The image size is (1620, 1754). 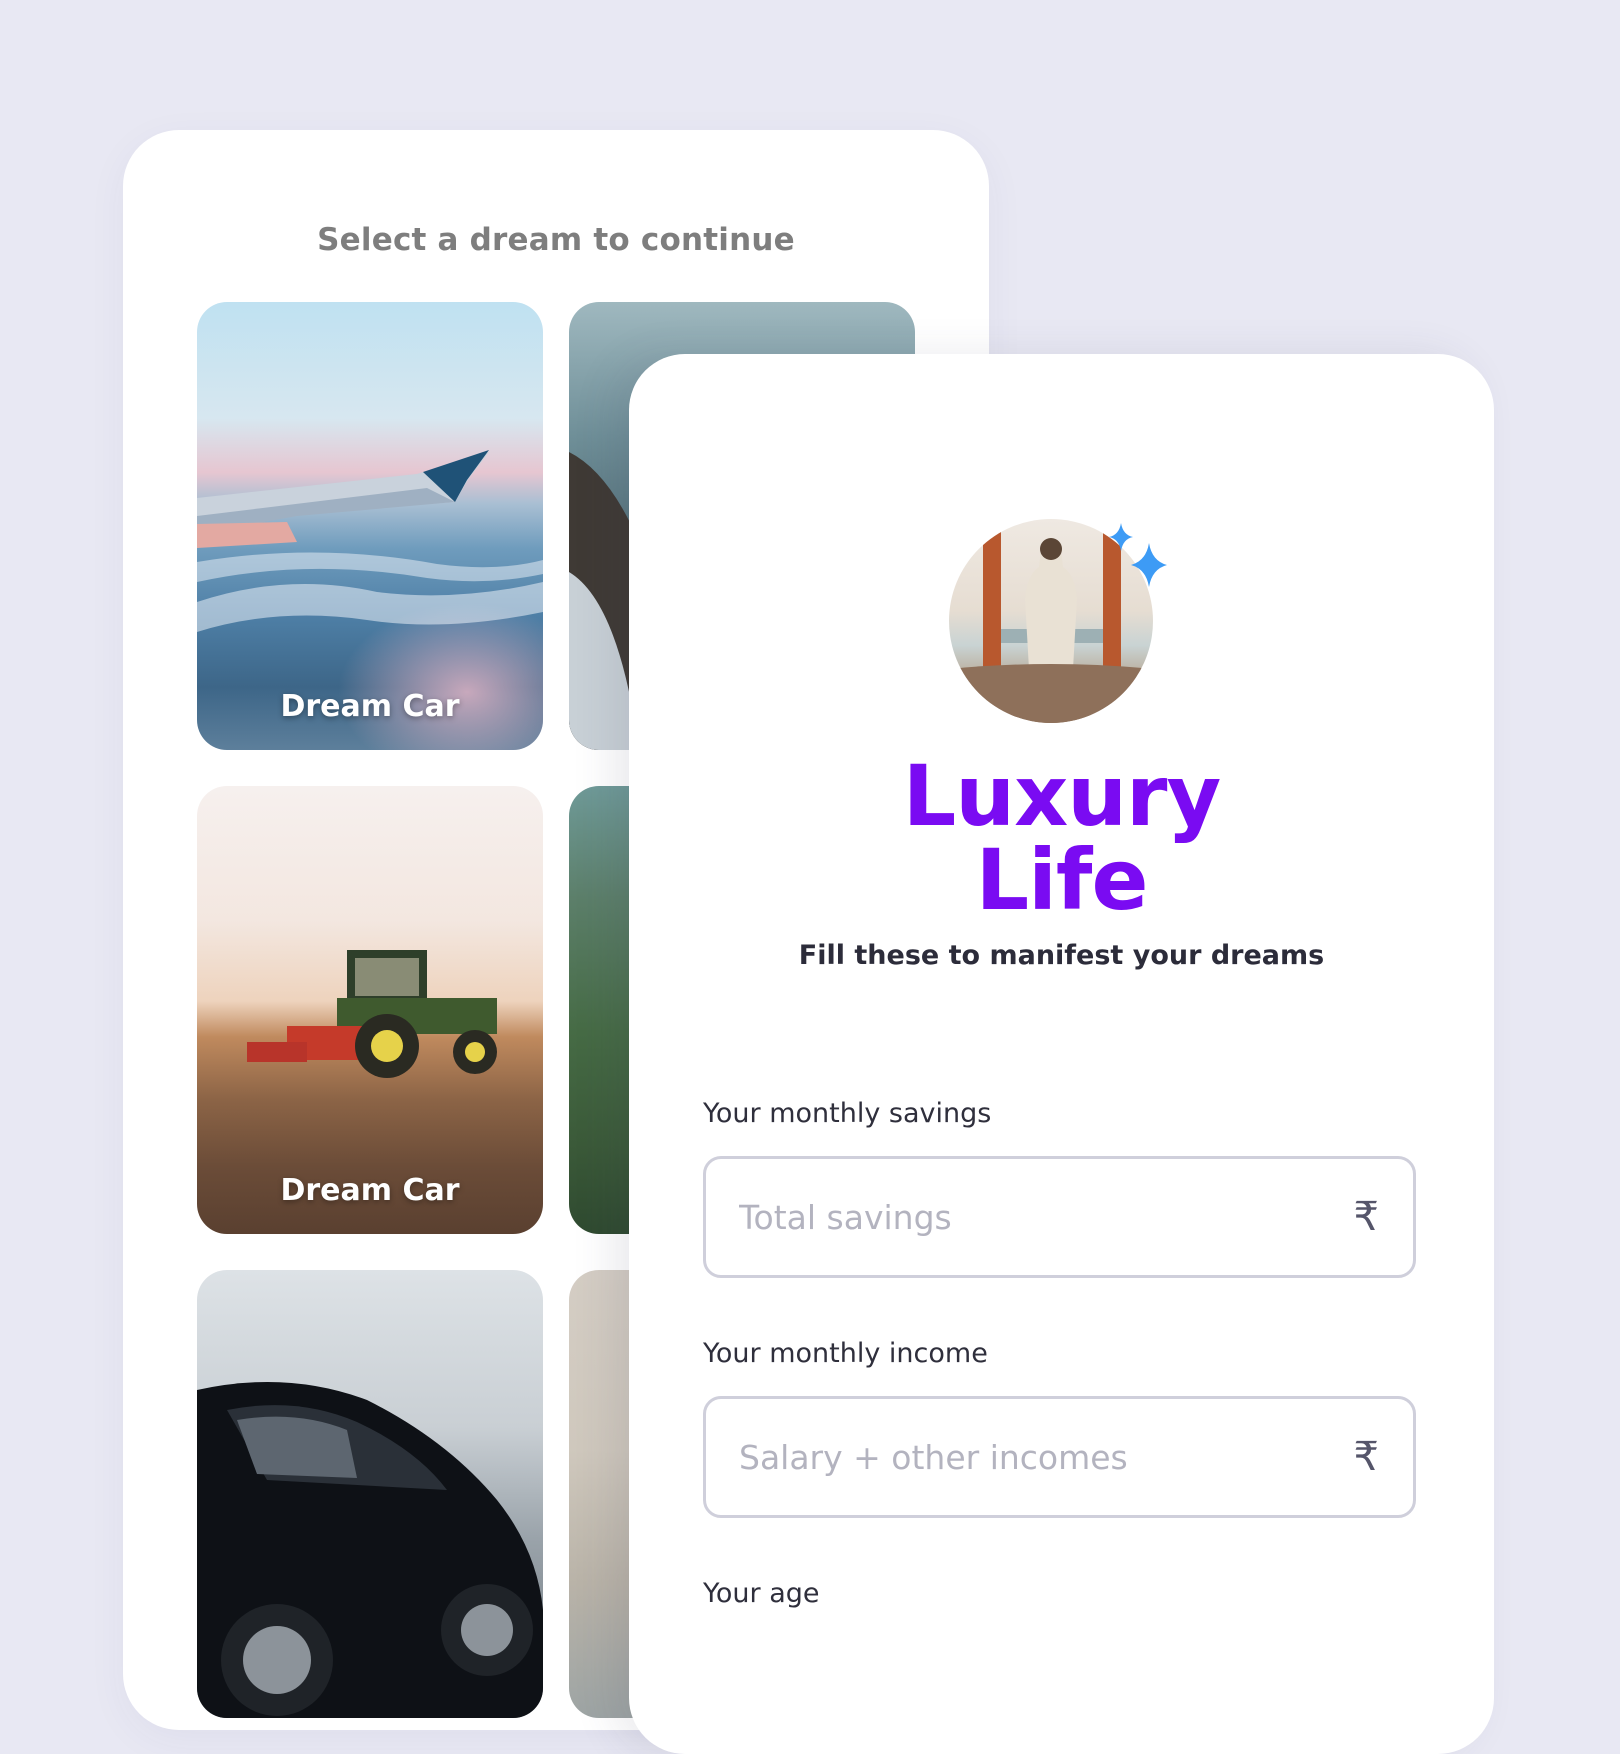 I want to click on monthly-savings-label: Your monthly savings, so click(x=847, y=1113).